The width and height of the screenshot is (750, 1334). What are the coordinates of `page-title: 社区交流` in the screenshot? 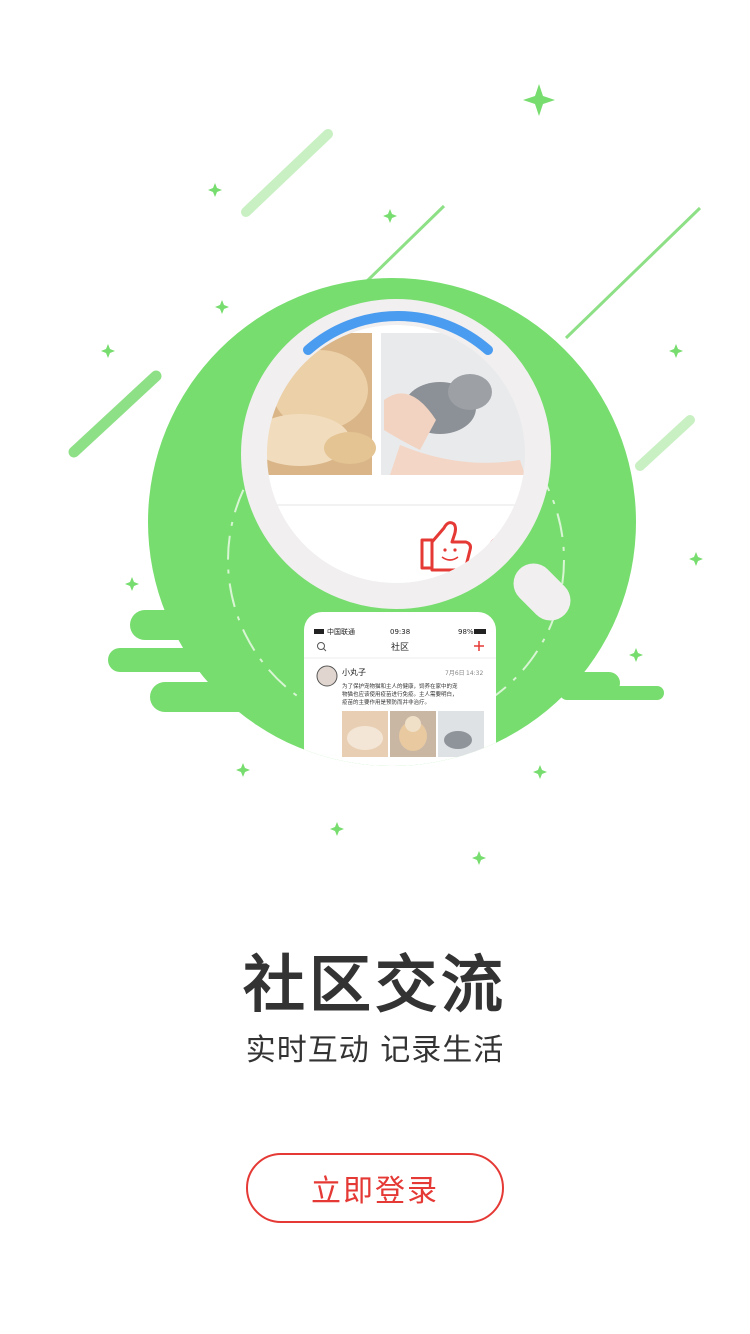 It's located at (374, 984).